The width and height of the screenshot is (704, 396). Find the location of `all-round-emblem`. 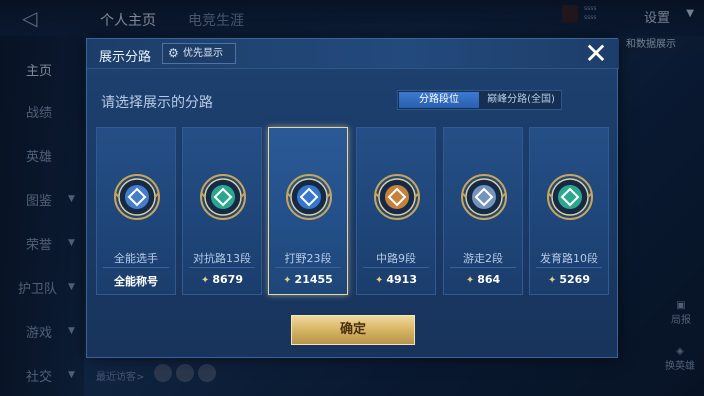

all-round-emblem is located at coordinates (137, 197).